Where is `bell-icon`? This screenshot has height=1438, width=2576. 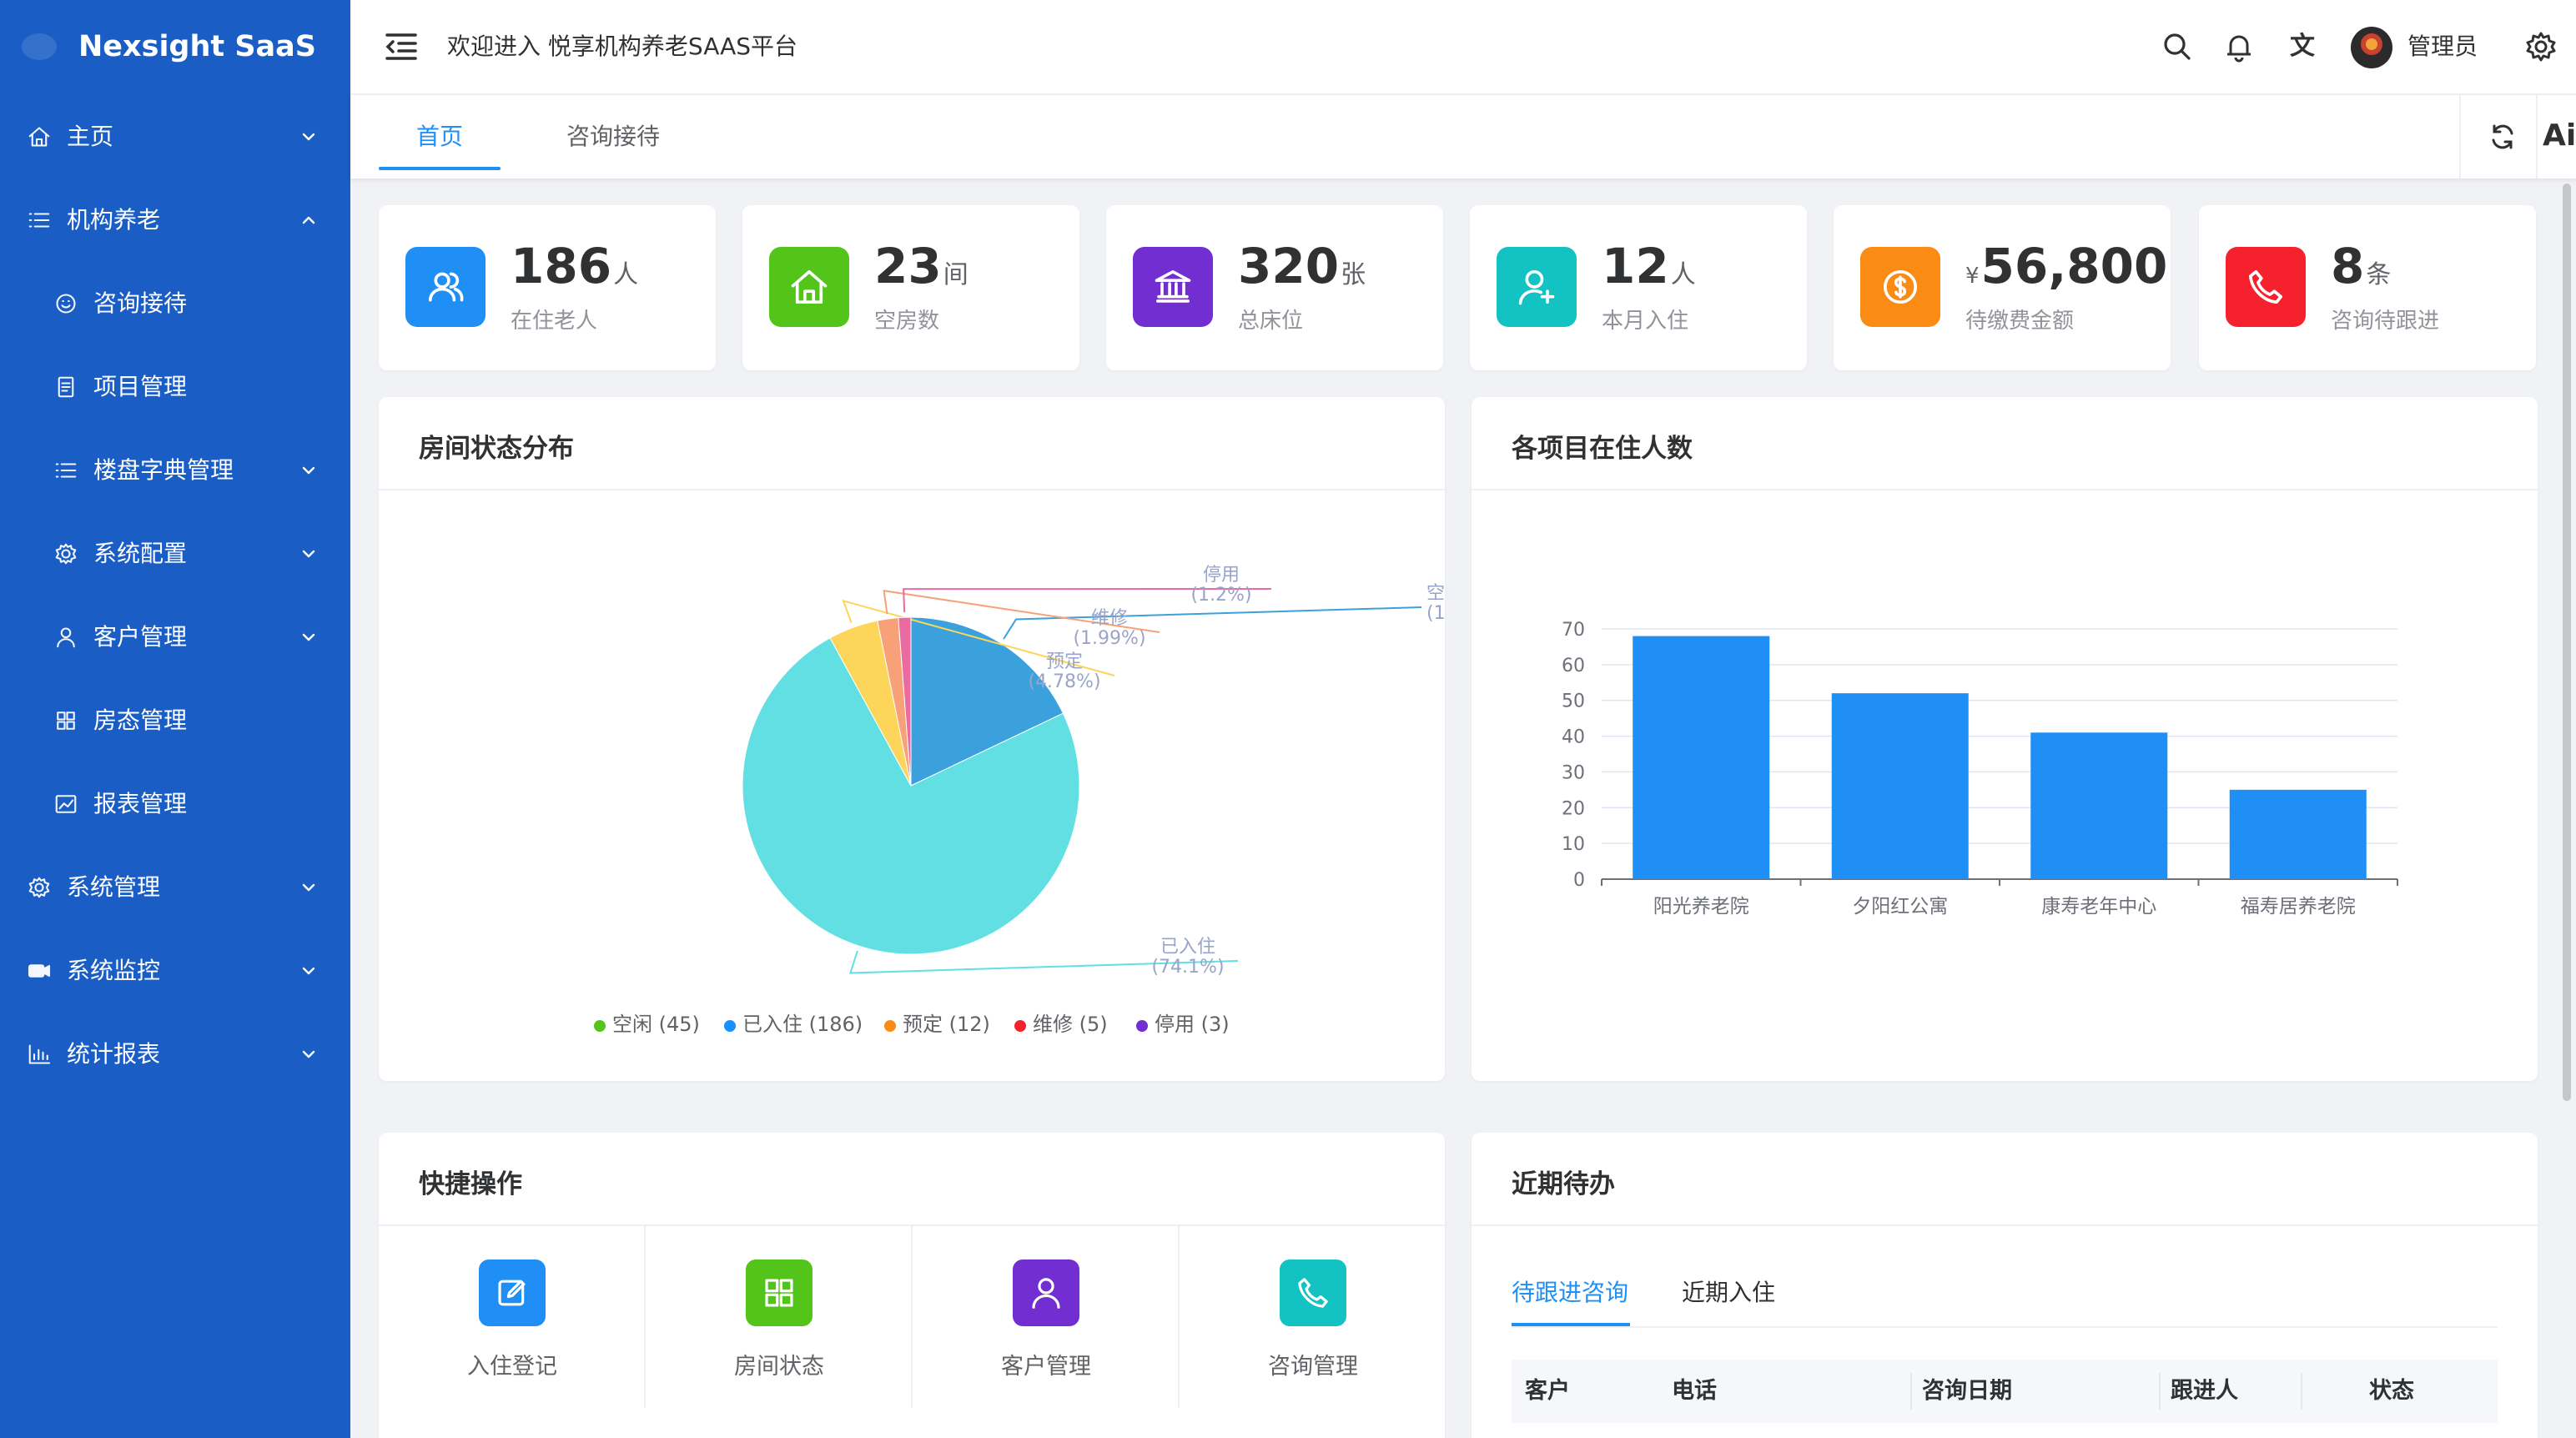
bell-icon is located at coordinates (2239, 47).